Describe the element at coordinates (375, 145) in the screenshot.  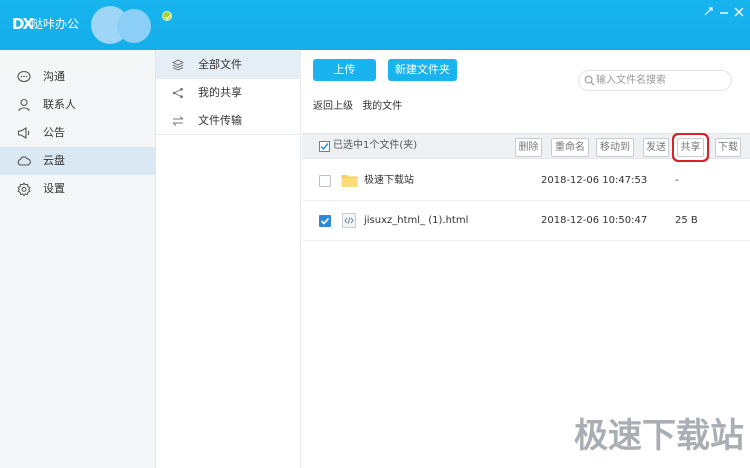
I see `selection-count: 已选中1个文件(夹)` at that location.